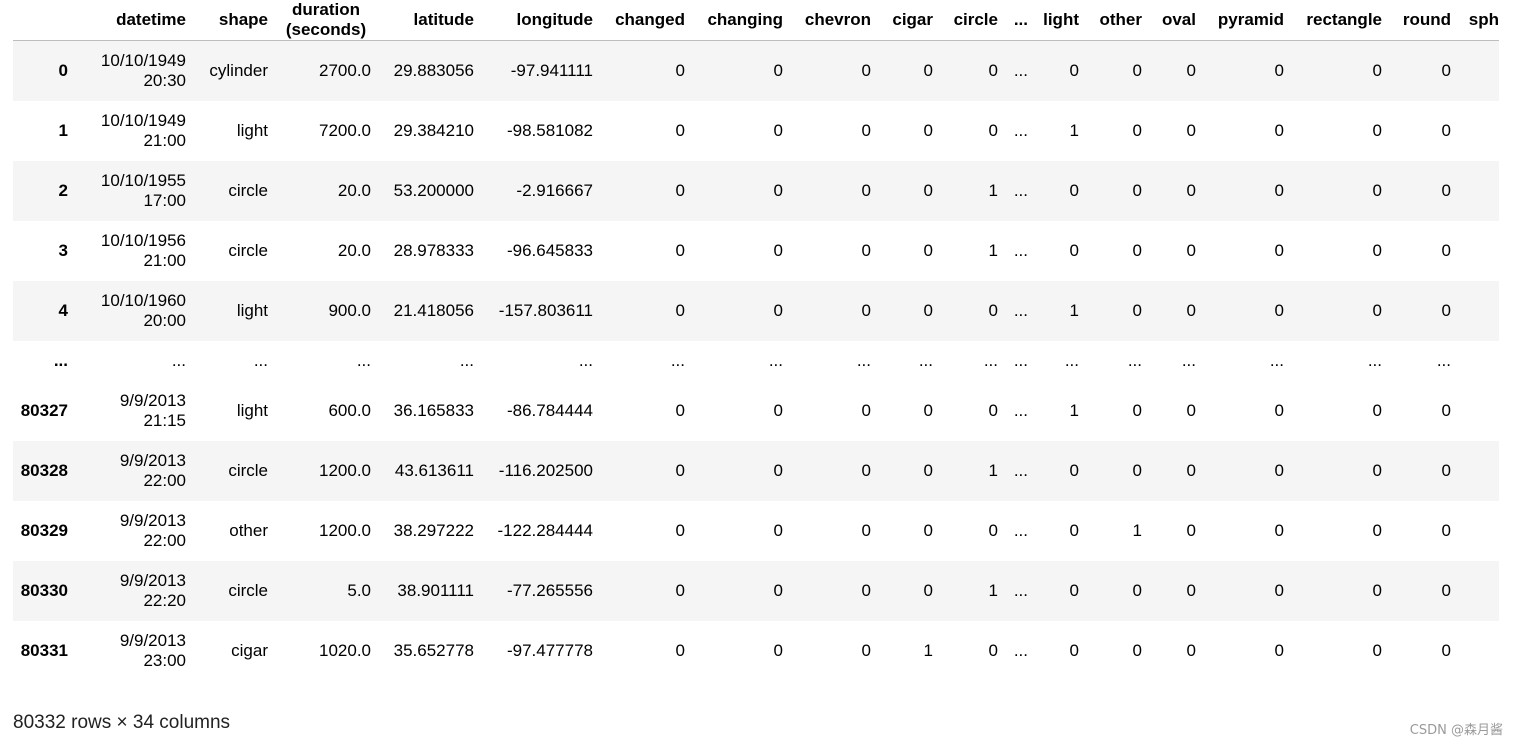 The width and height of the screenshot is (1517, 745). I want to click on cell-longitude: -77.265556, so click(549, 590).